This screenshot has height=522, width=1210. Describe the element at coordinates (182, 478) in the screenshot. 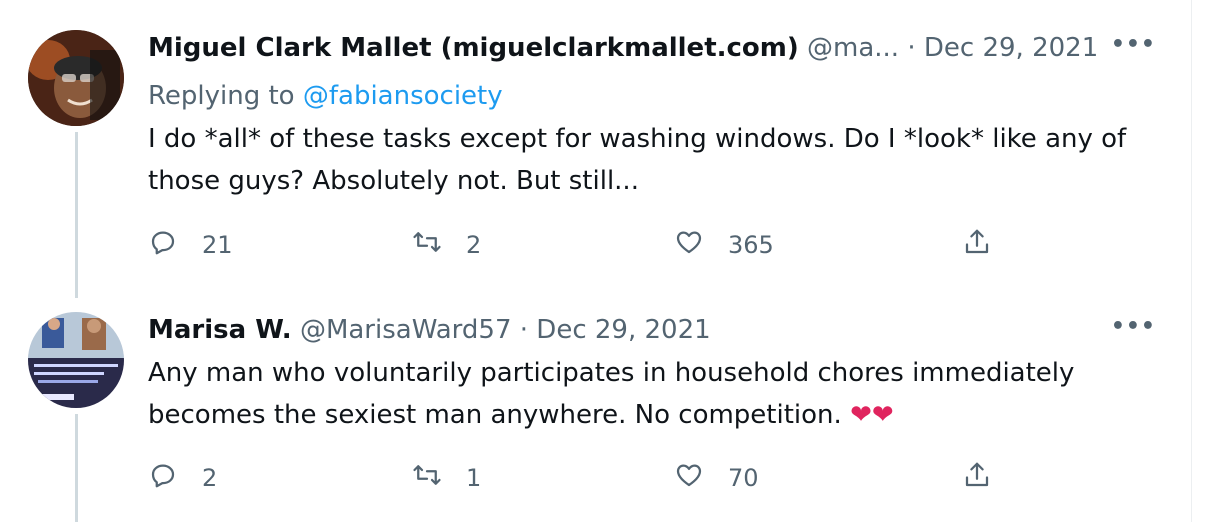

I see `reply-button: 2` at that location.